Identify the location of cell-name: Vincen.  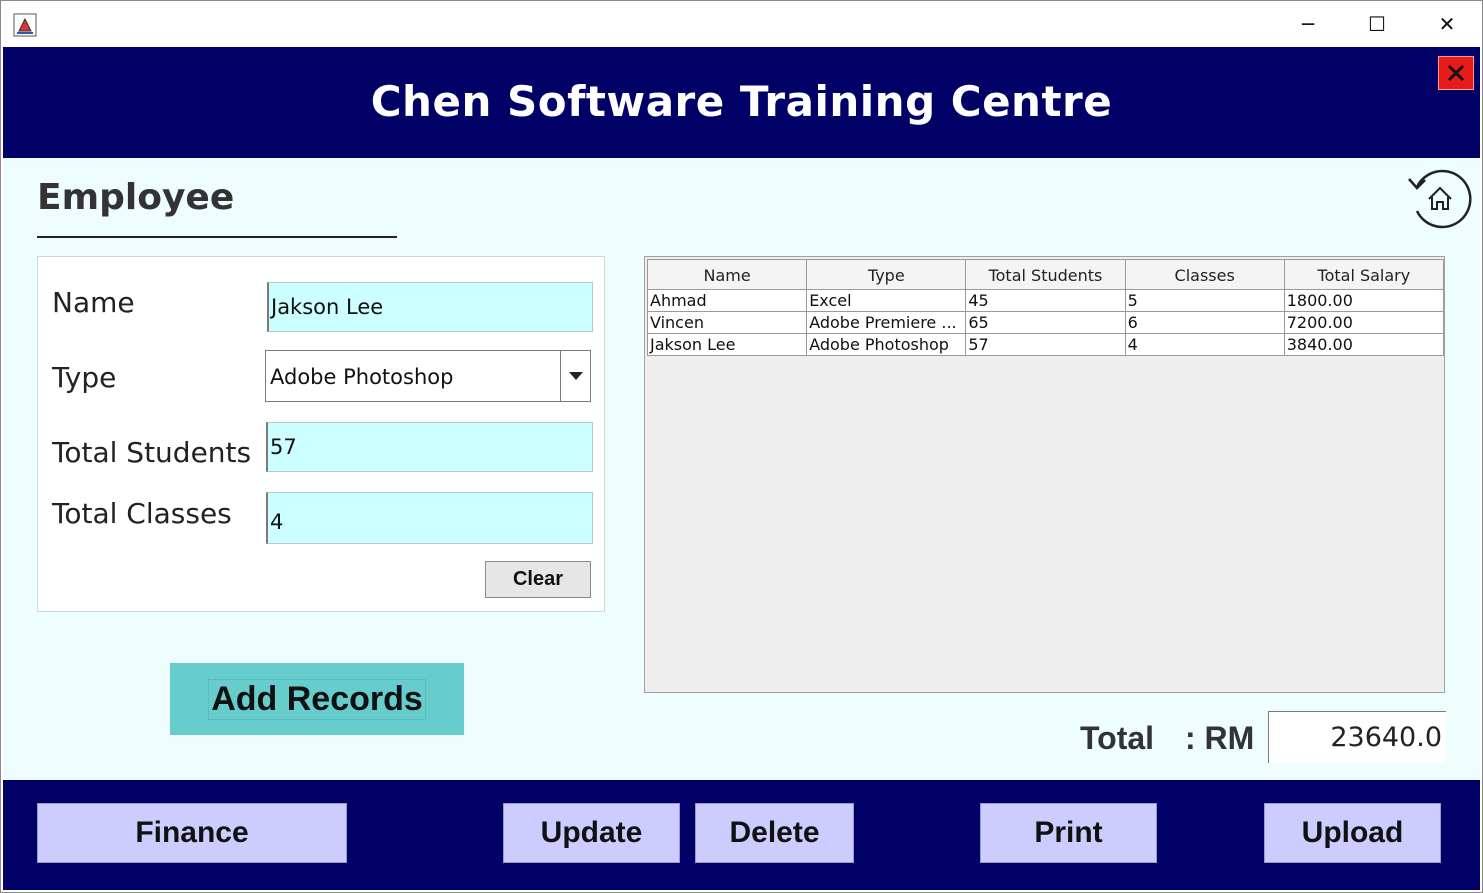
(727, 322).